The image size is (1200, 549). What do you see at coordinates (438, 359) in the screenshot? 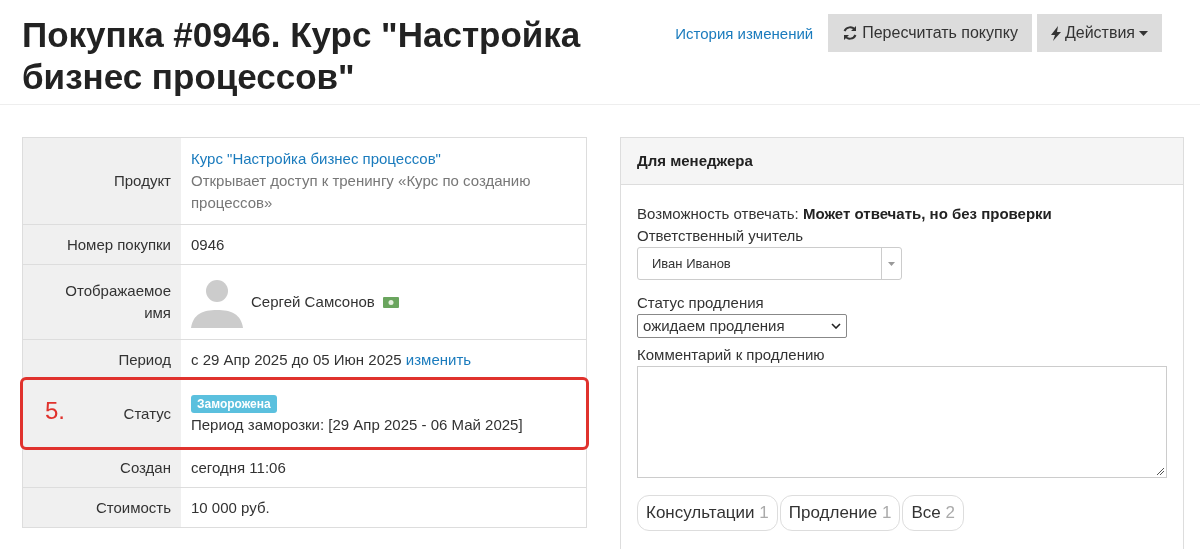
I see `change-link: изменить` at bounding box center [438, 359].